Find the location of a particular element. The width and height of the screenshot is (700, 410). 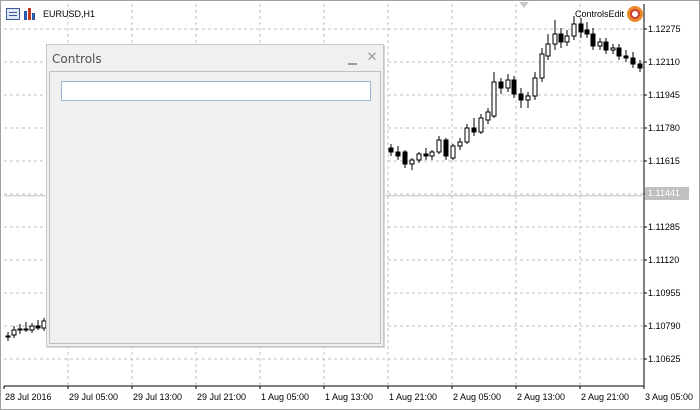

chart-title-bar: EURUSD,H1 is located at coordinates (50, 14).